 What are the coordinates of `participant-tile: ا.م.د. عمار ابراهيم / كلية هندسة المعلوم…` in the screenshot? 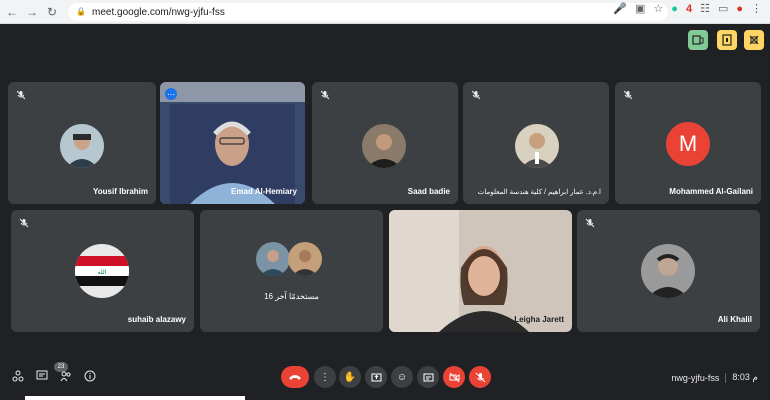 It's located at (536, 143).